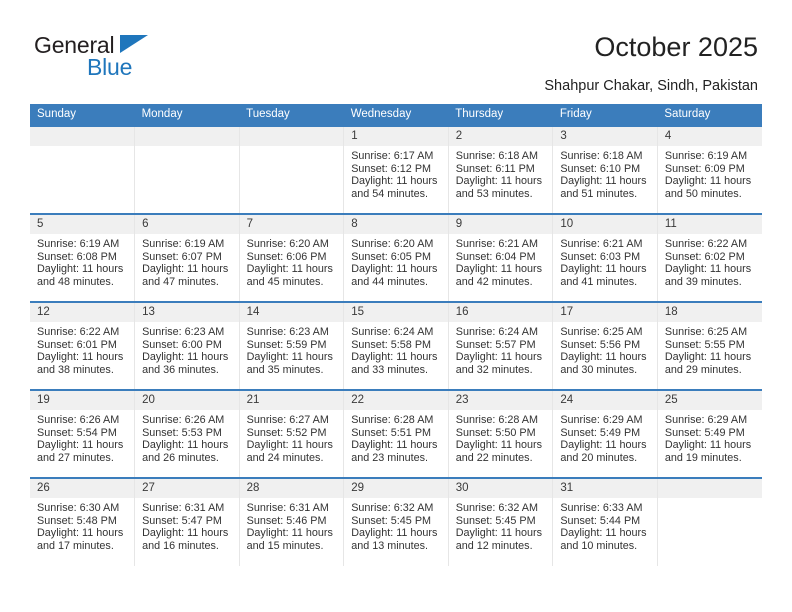  I want to click on sunset-text: Sunset: 6:11 PM, so click(495, 168).